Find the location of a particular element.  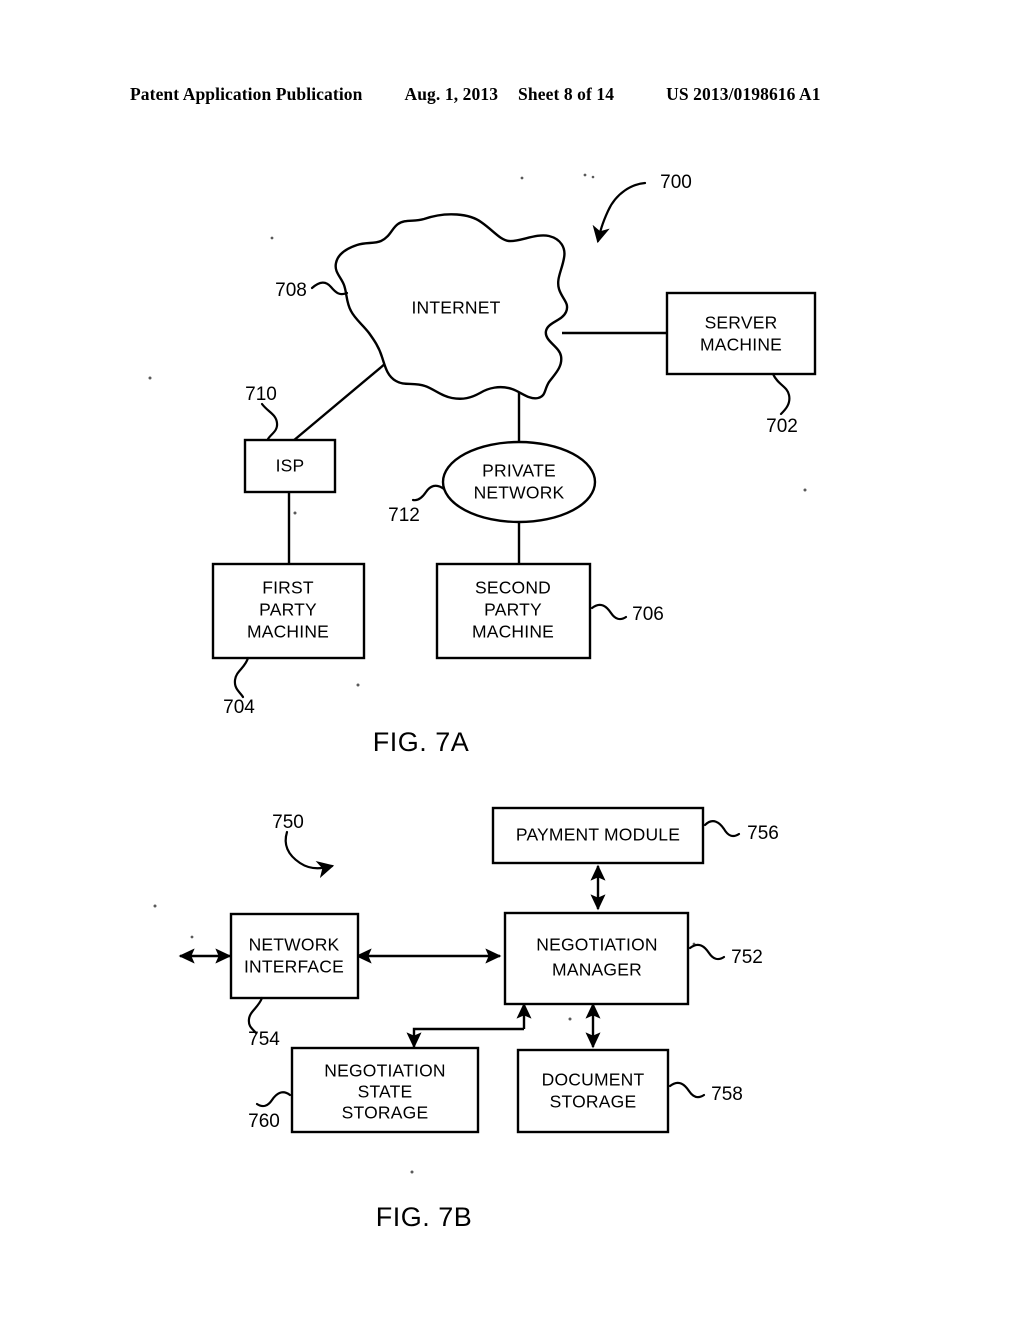

ref-number-704: 704 is located at coordinates (239, 707).